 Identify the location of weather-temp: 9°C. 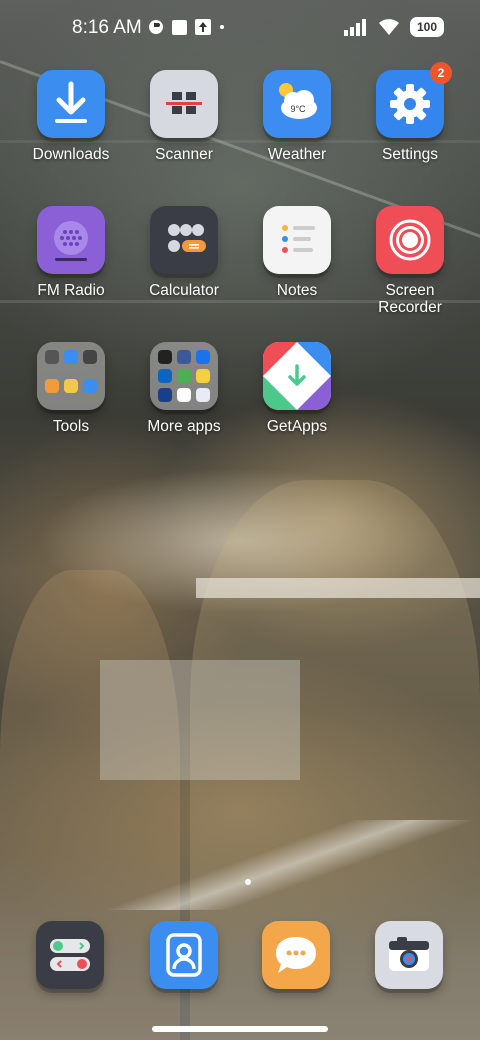
(298, 109).